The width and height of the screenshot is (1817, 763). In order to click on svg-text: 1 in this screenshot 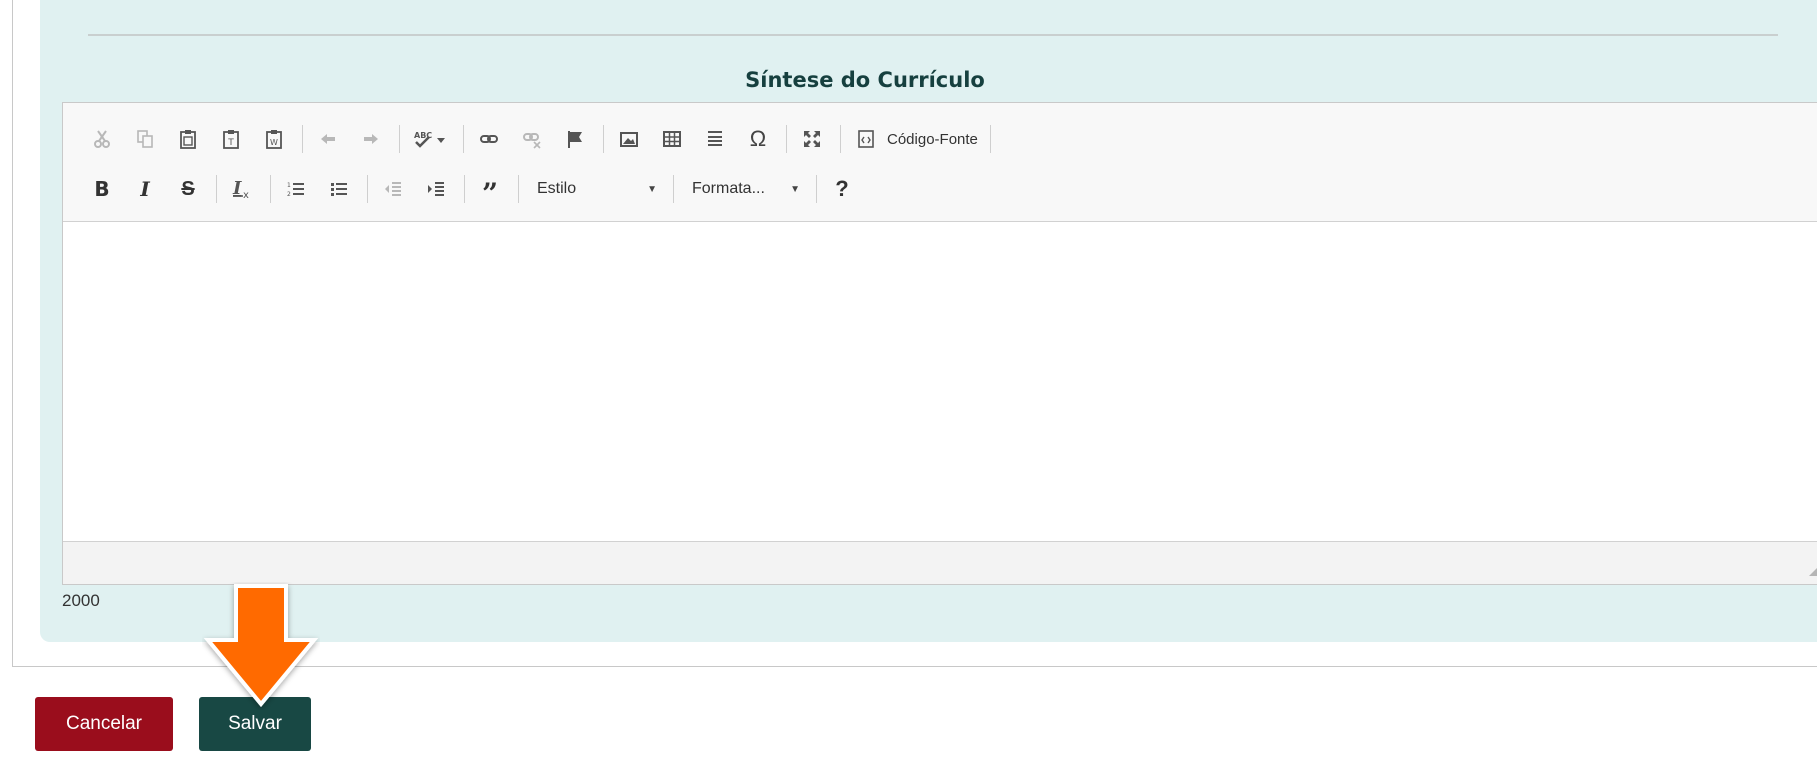, I will do `click(289, 185)`.